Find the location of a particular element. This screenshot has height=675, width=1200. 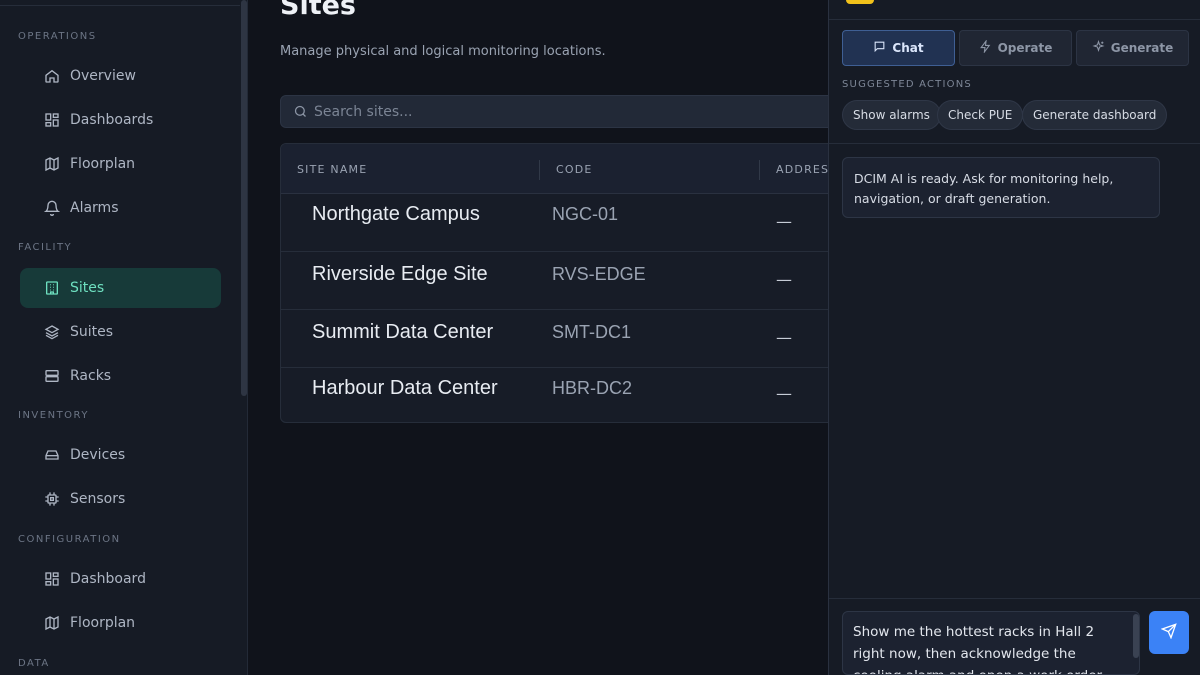

sidebar-item-racks: Racks is located at coordinates (120, 376).